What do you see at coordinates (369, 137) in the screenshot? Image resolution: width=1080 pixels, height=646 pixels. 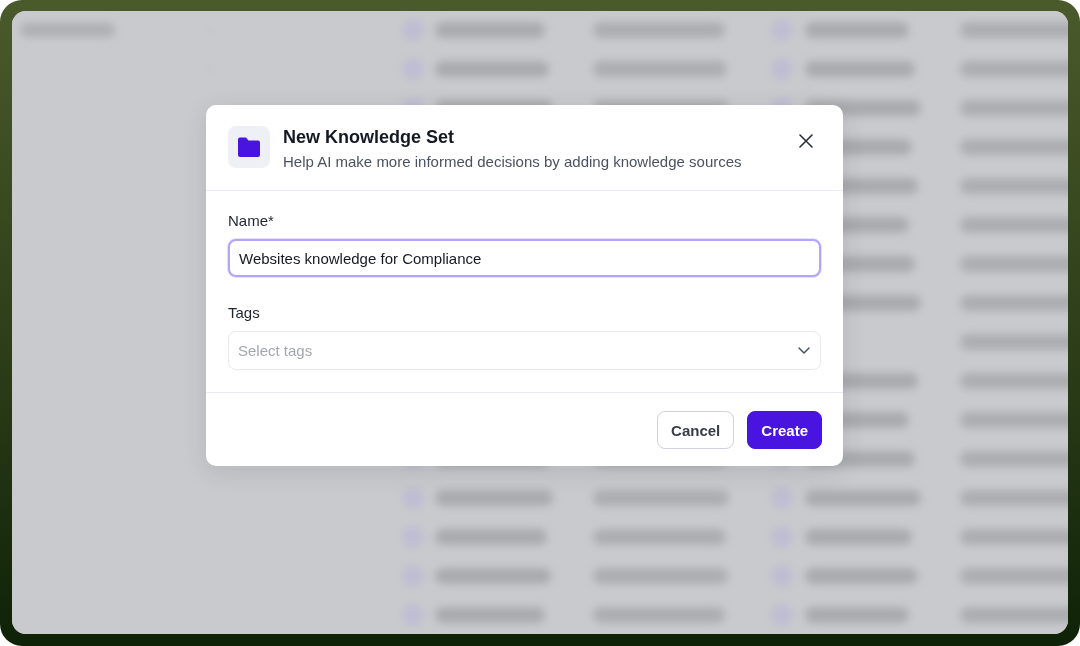 I see `dialog-title: New Knowledge Set` at bounding box center [369, 137].